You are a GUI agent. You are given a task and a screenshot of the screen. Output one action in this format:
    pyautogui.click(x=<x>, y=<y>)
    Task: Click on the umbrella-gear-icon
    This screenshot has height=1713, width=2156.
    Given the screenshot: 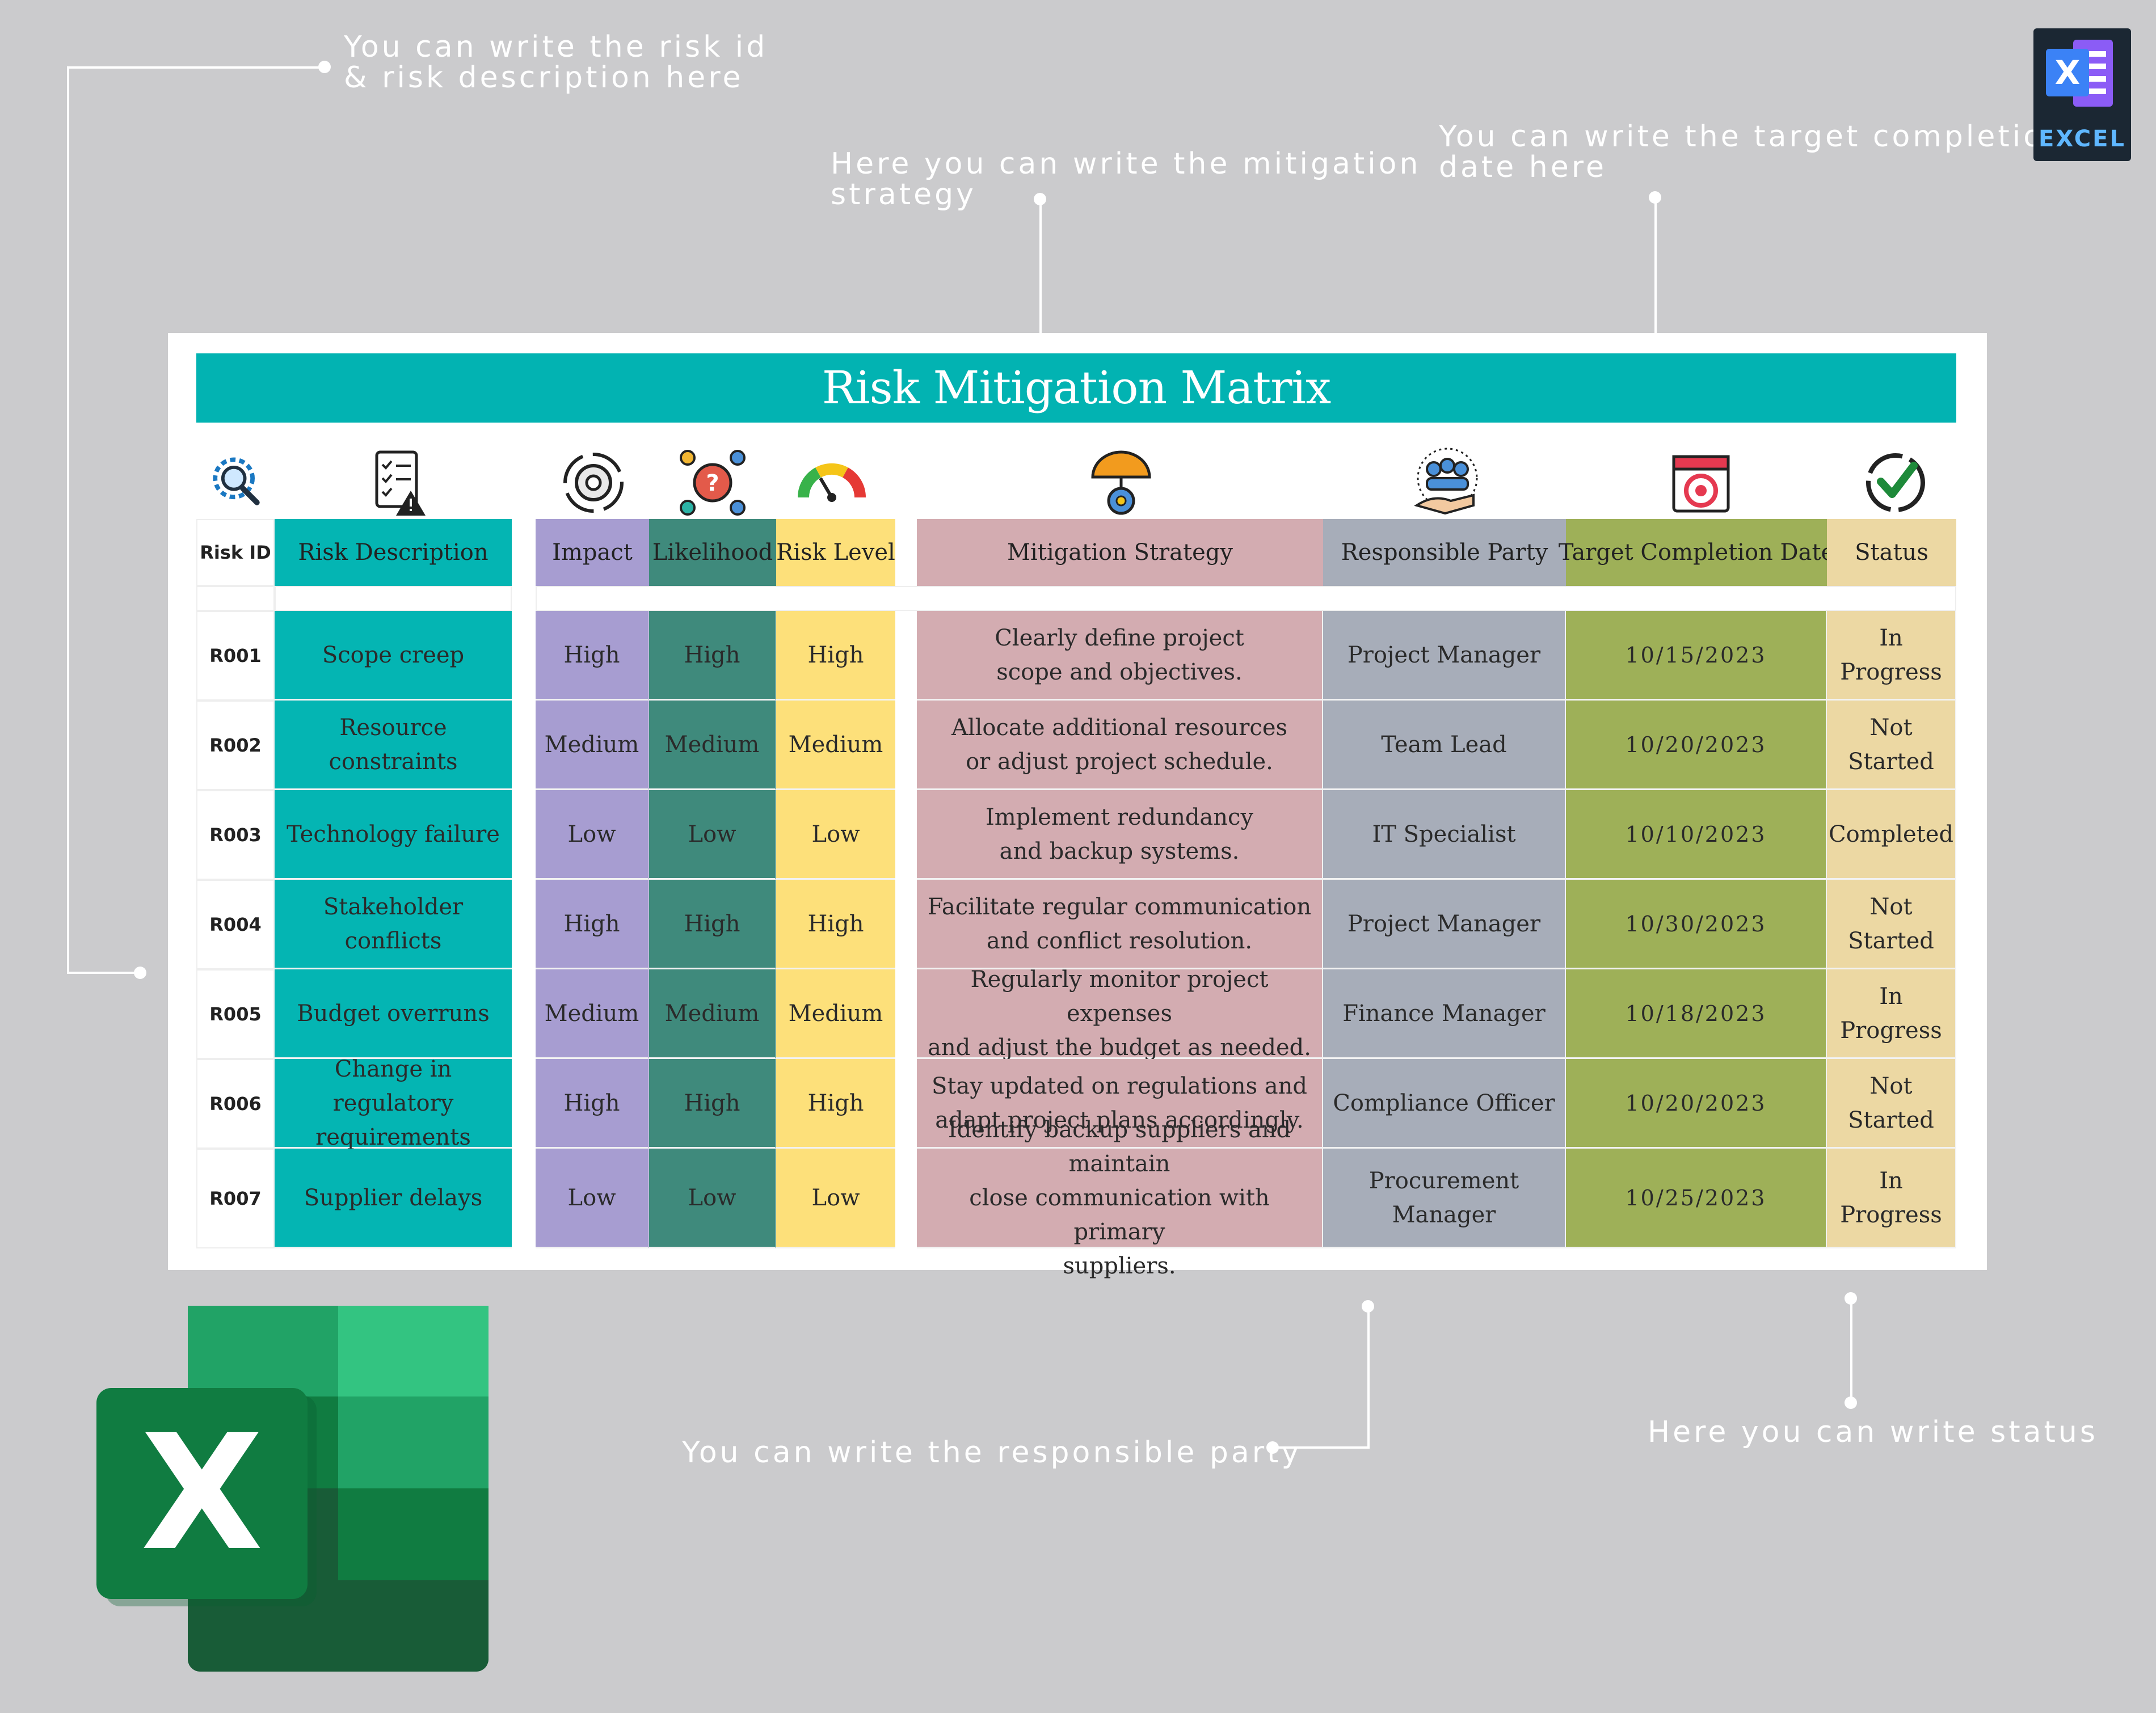 What is the action you would take?
    pyautogui.click(x=1121, y=483)
    